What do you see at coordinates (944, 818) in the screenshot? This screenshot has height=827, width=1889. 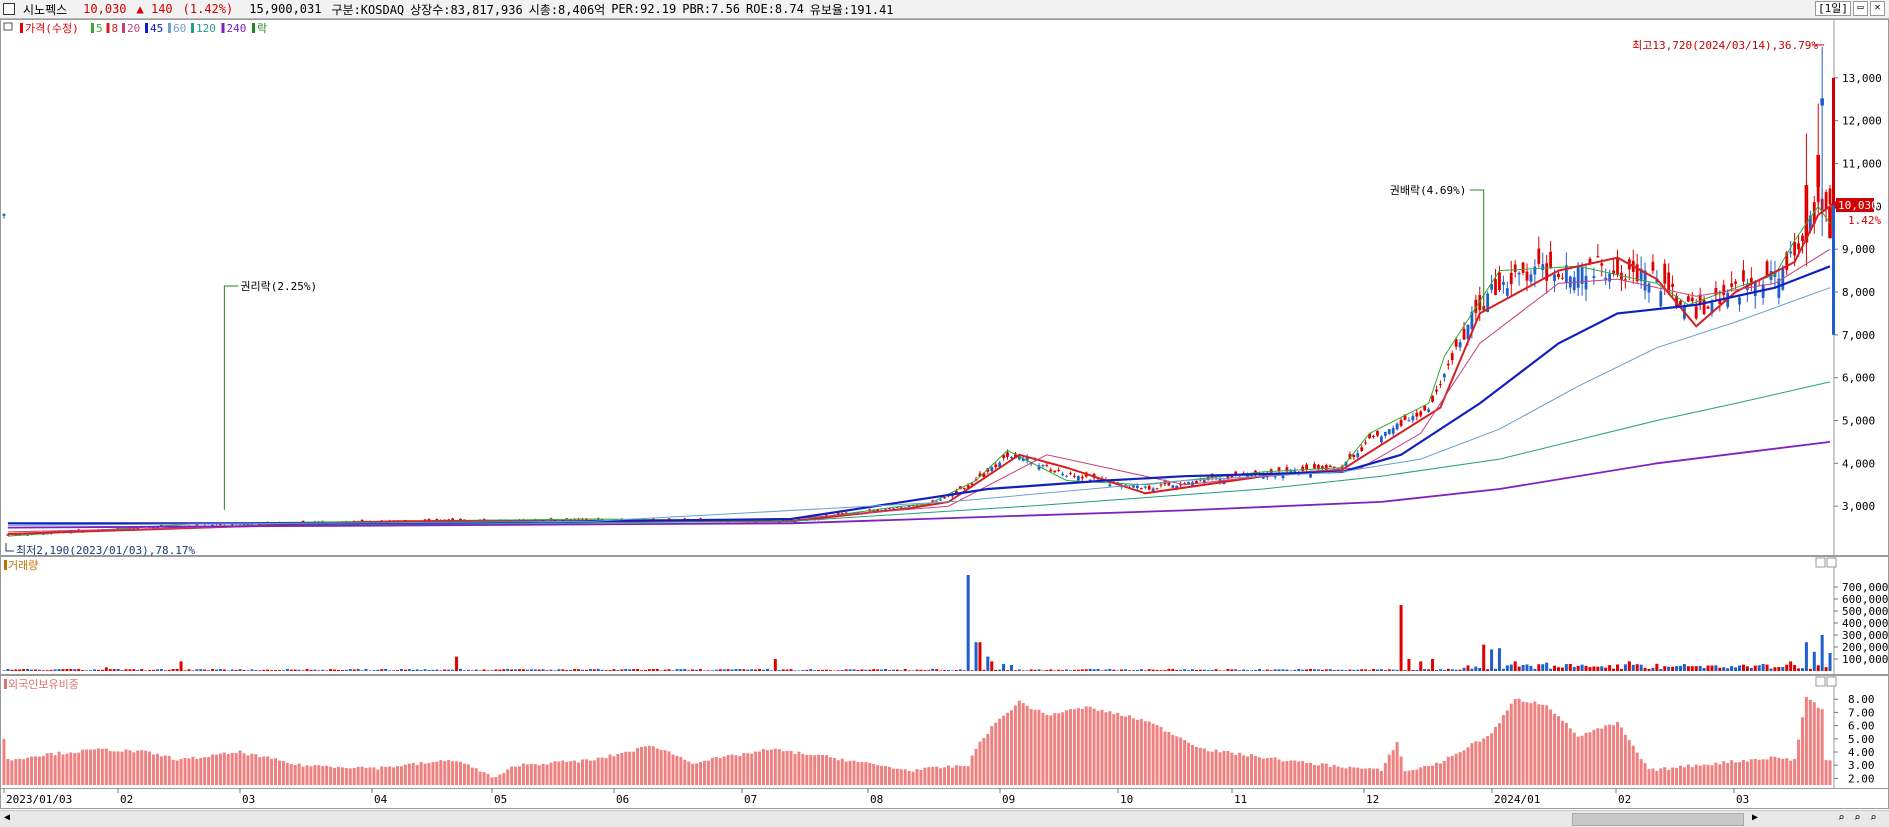 I see `chart-scrollbar: ◀ ▶ ⌕ ⌕ ⌕` at bounding box center [944, 818].